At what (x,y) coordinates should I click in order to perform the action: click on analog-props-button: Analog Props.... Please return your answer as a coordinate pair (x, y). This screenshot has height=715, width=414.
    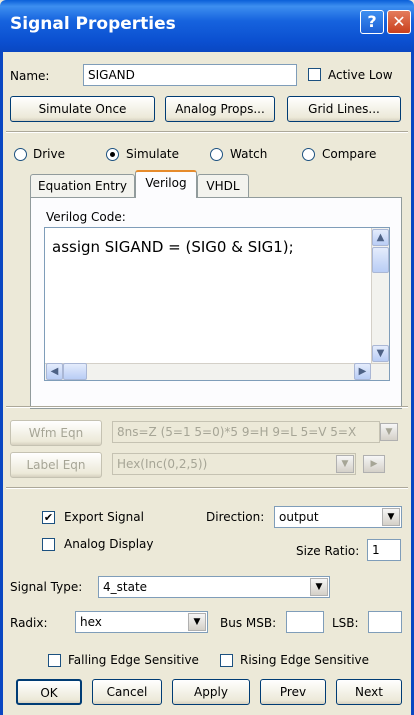
    Looking at the image, I should click on (220, 109).